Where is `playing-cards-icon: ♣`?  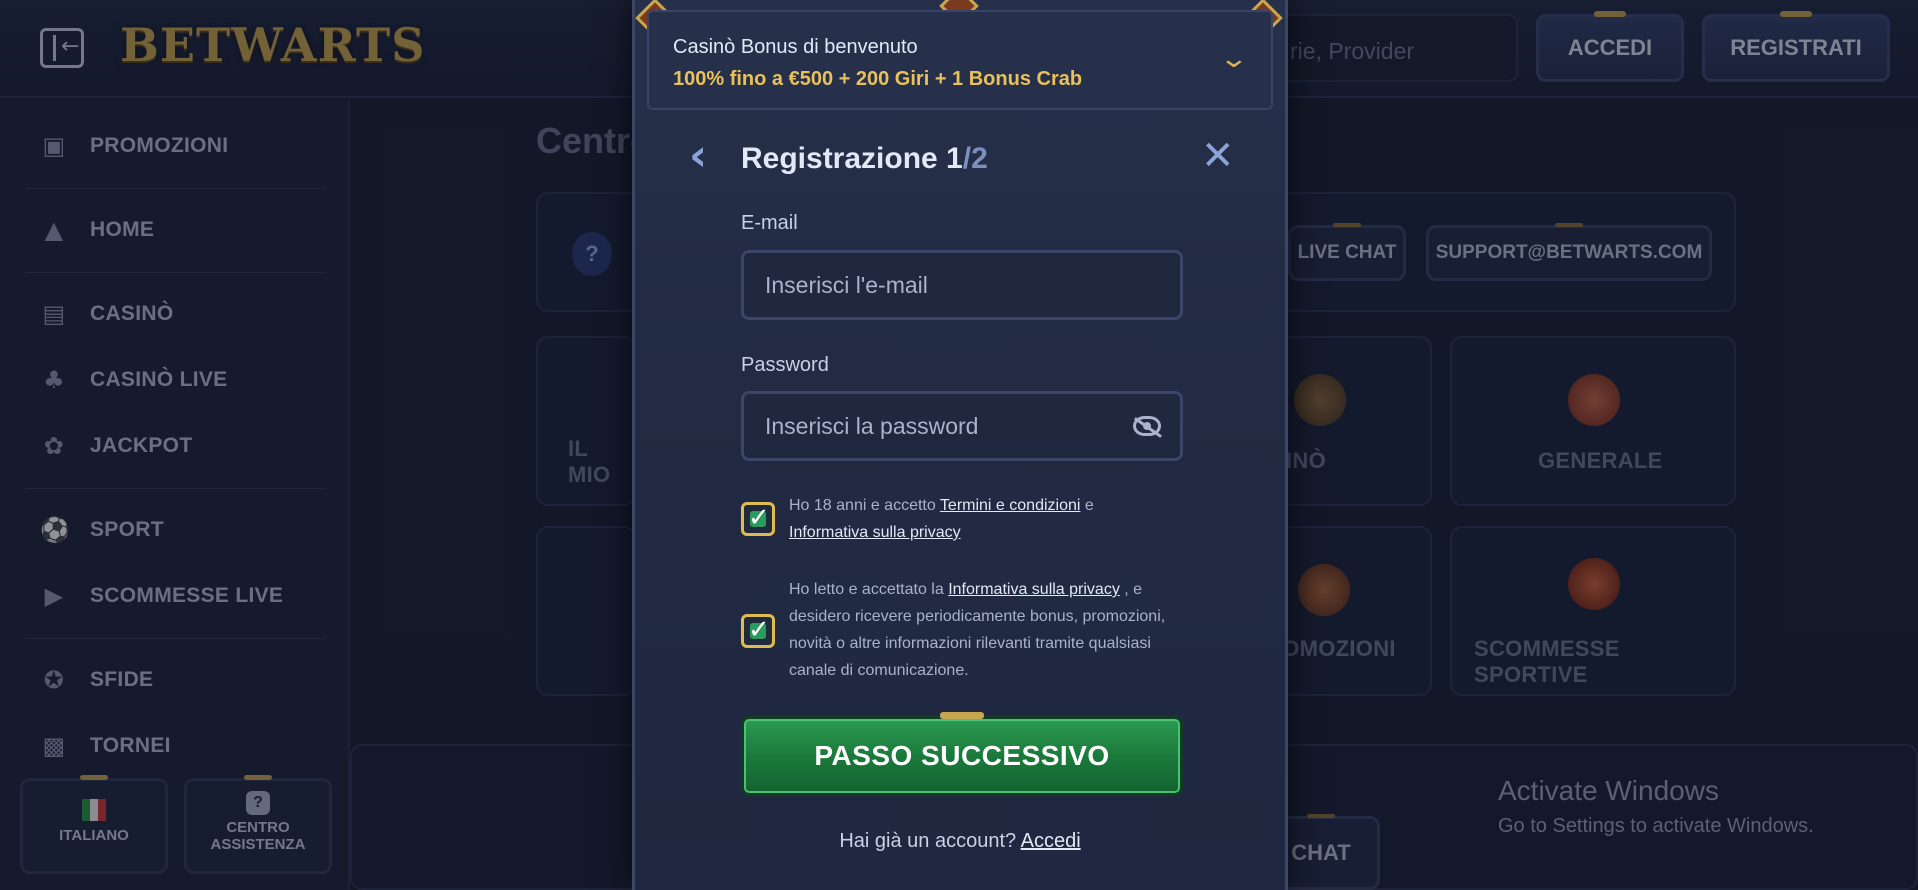 playing-cards-icon: ♣ is located at coordinates (54, 380).